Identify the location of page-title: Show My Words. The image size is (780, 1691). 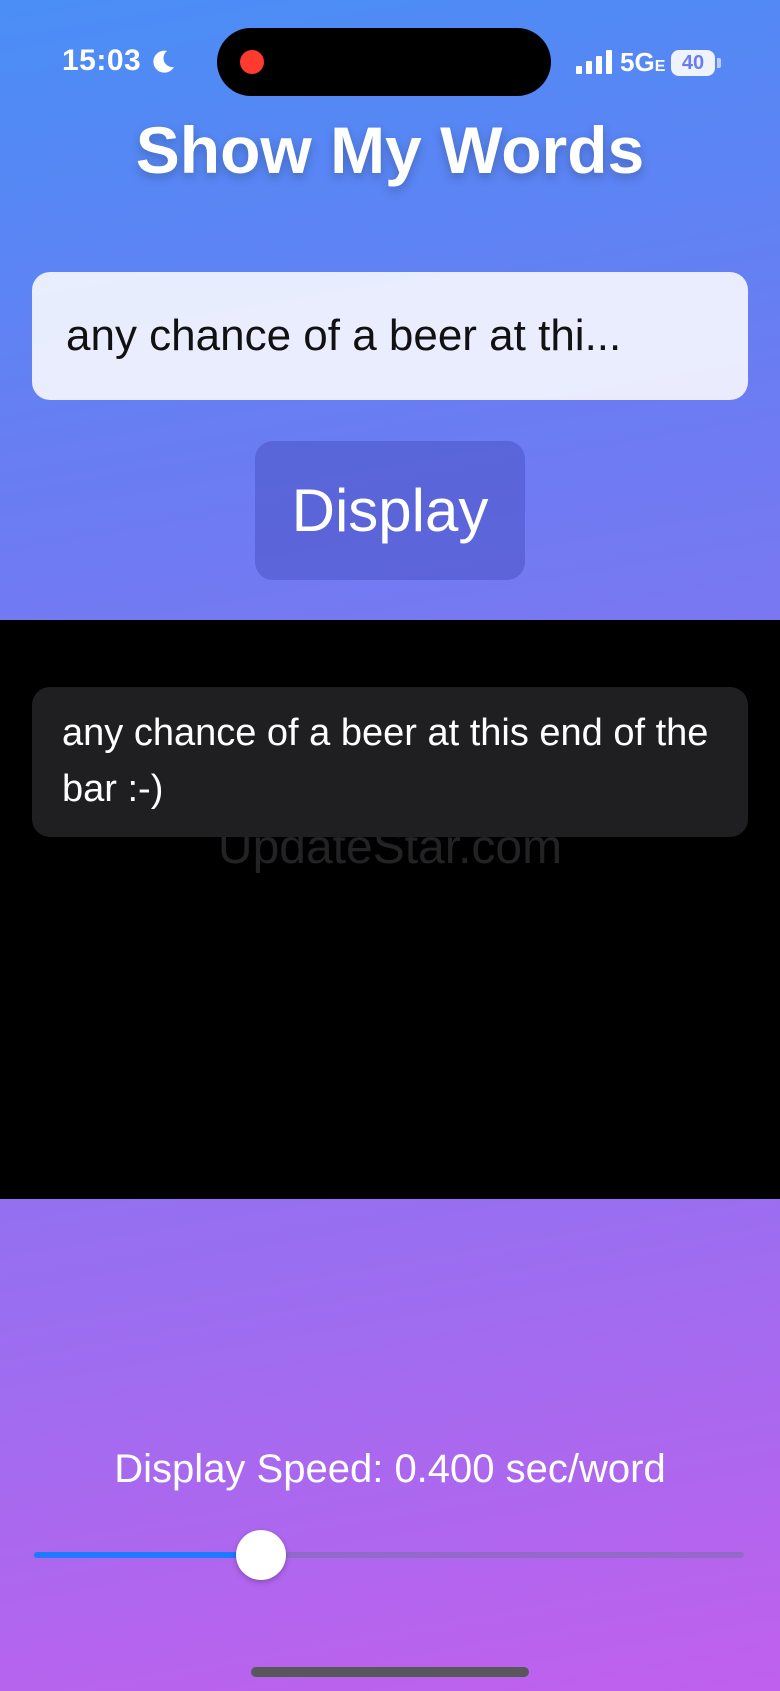
(390, 150).